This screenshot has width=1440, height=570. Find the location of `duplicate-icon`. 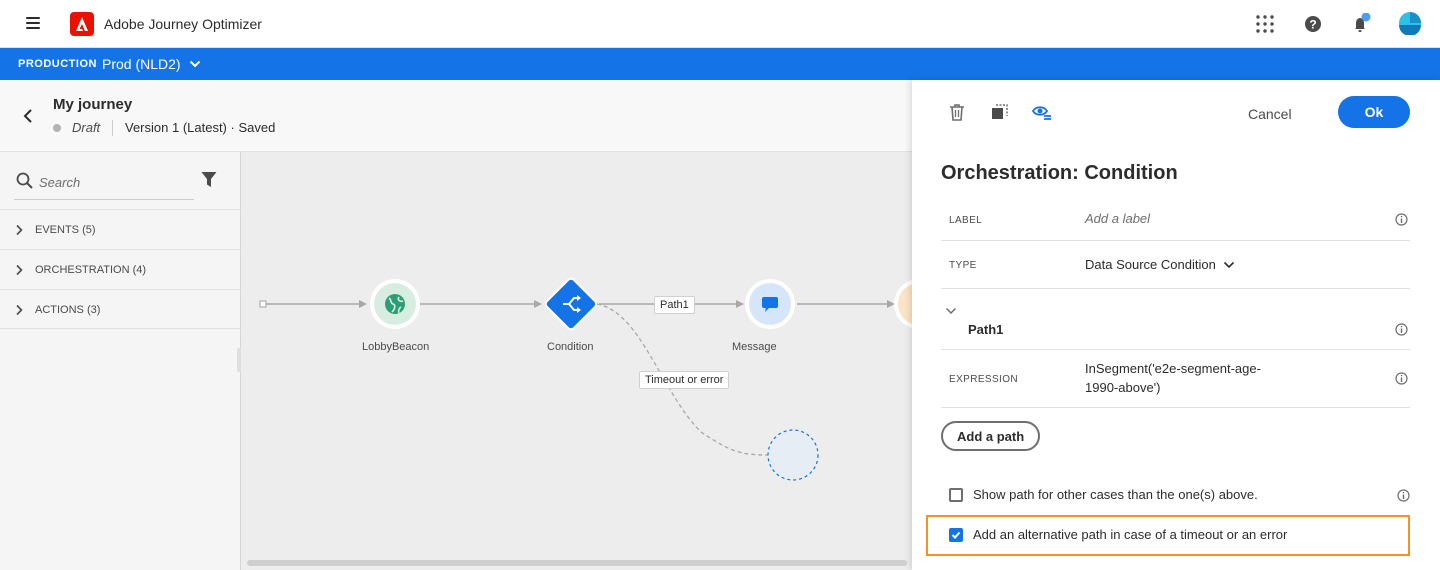

duplicate-icon is located at coordinates (1000, 112).